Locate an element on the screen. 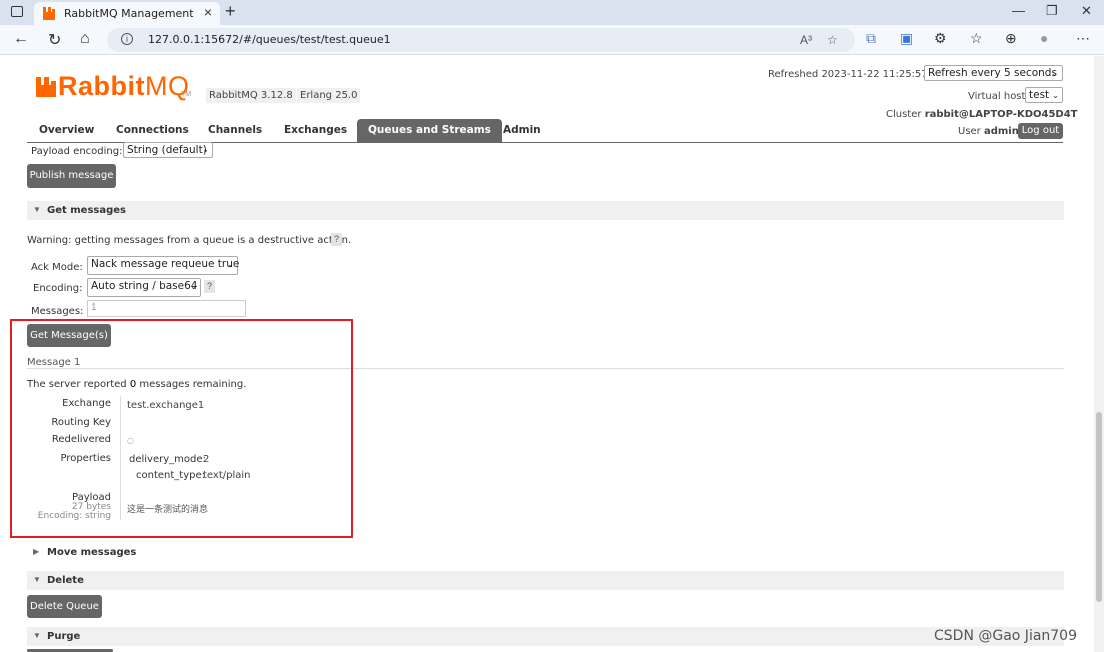 The width and height of the screenshot is (1104, 652). profile-avatar-icon: ● is located at coordinates (1044, 38).